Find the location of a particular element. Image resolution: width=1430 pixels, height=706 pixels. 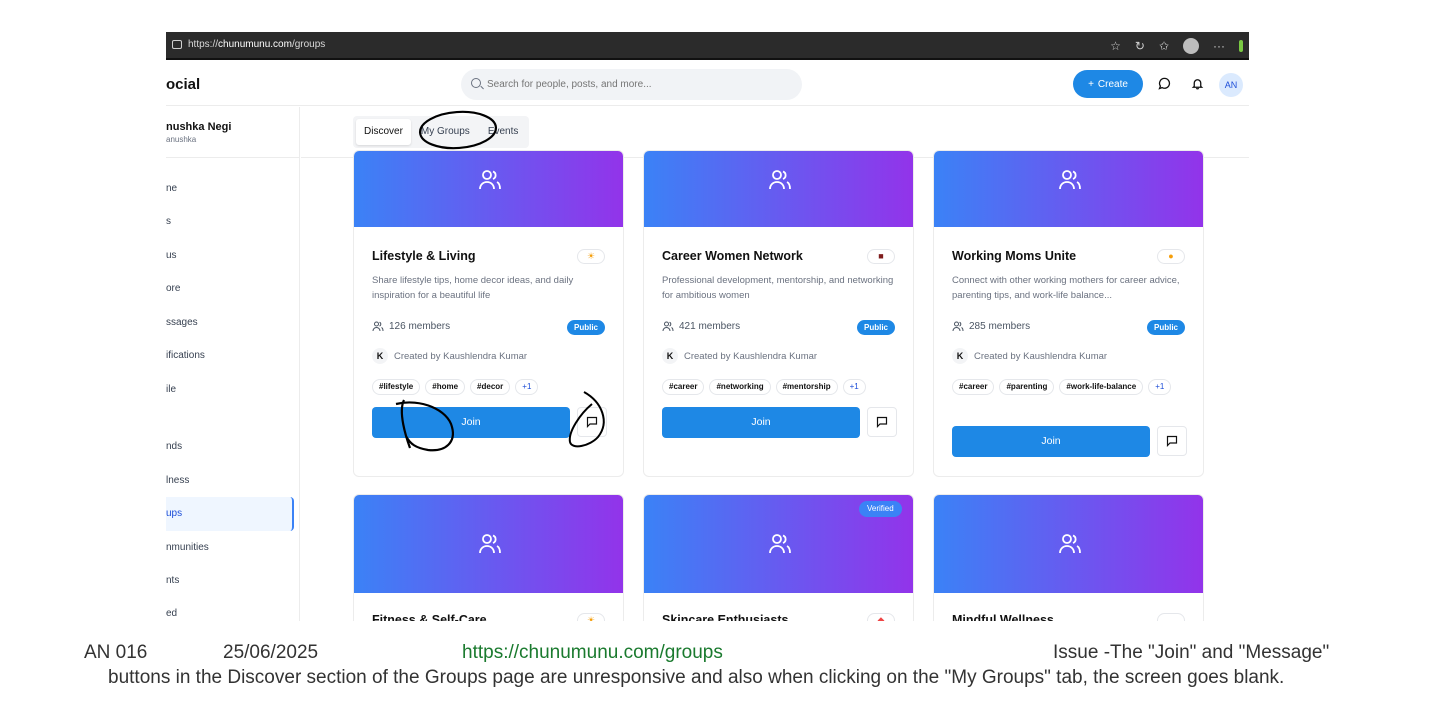

user-handle: anushka is located at coordinates (181, 139).